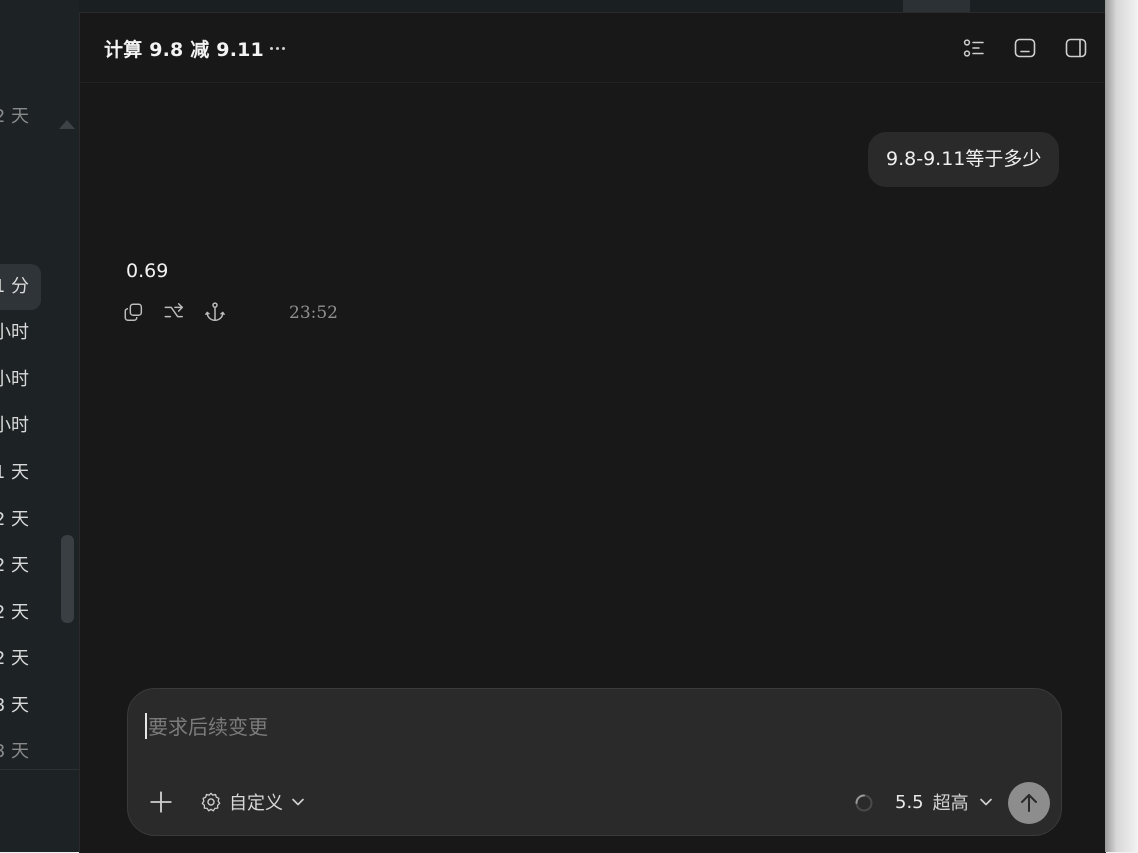 The height and width of the screenshot is (853, 1138). Describe the element at coordinates (909, 802) in the screenshot. I see `model-version: 5.5` at that location.